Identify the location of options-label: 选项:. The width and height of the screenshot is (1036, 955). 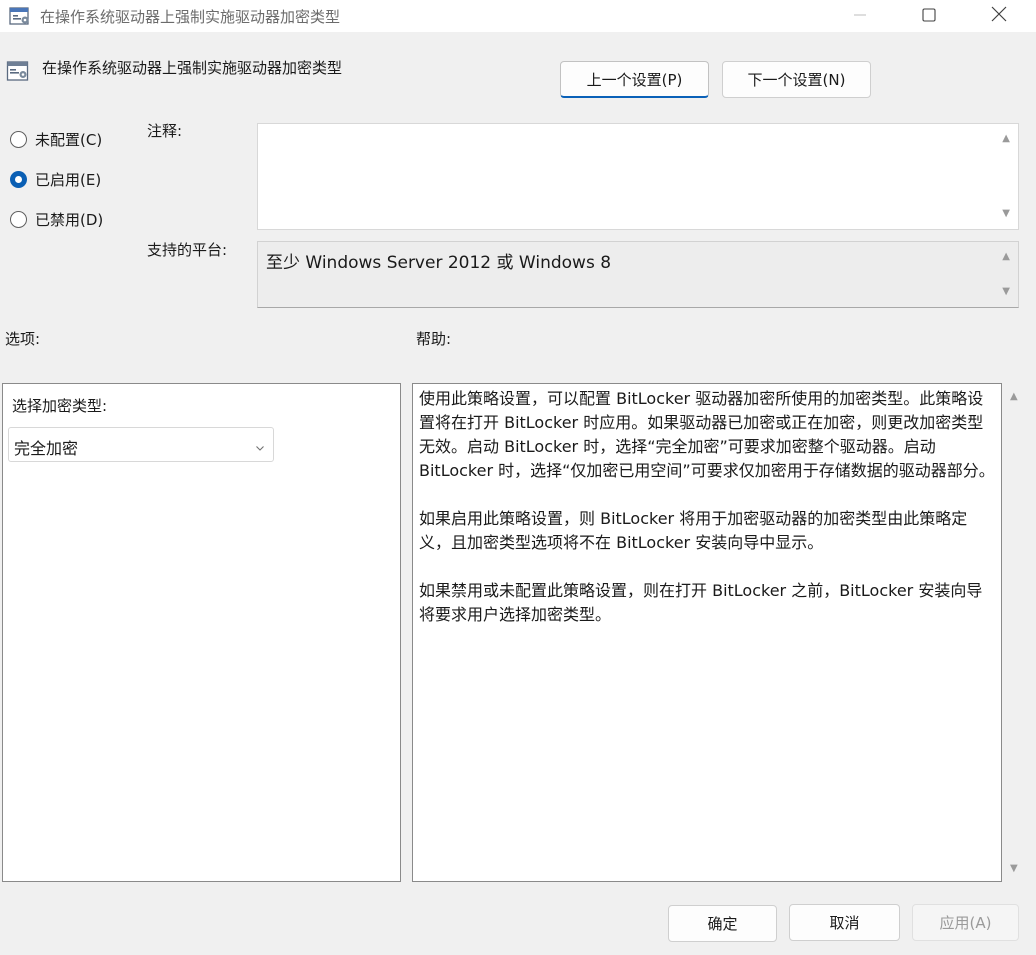
(23, 339).